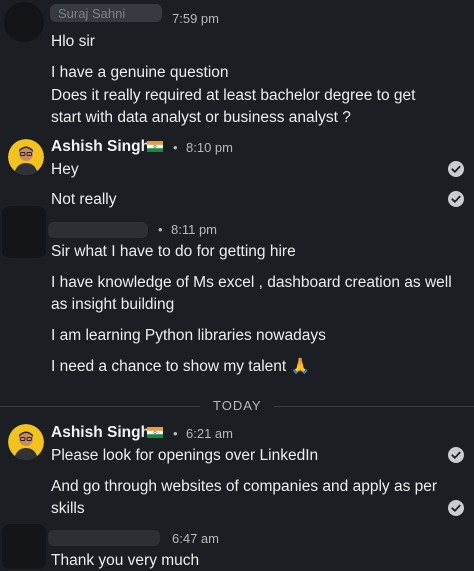  I want to click on message-line: Sir what I have to do for getting hire, so click(173, 251).